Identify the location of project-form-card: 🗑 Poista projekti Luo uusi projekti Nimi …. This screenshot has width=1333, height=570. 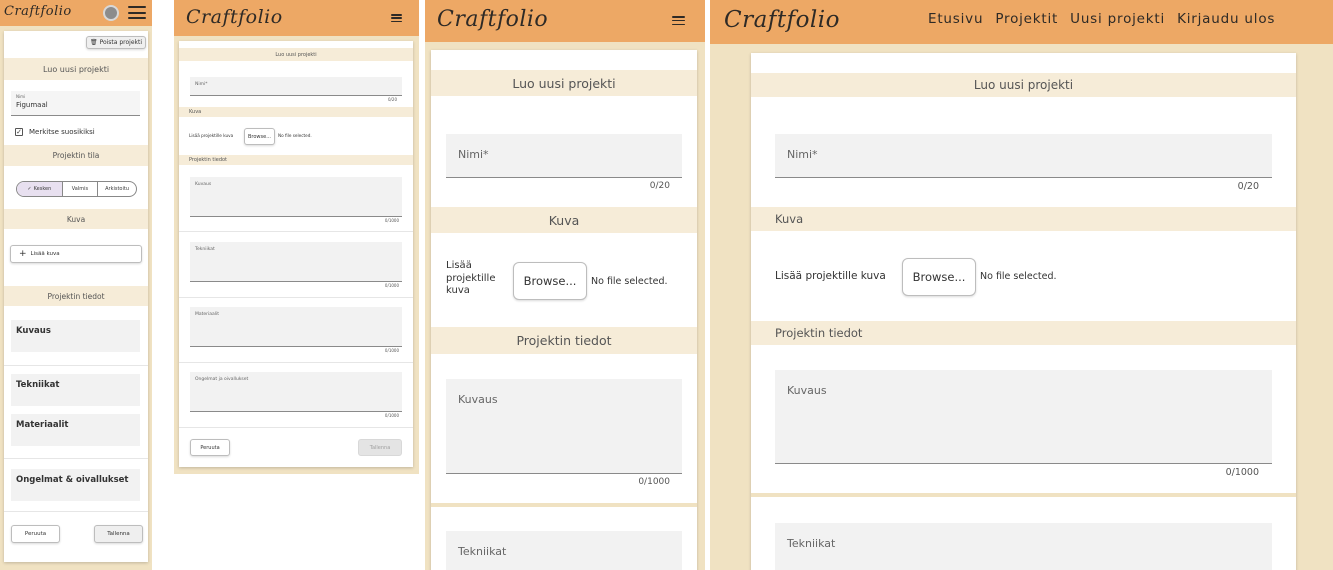
(76, 296).